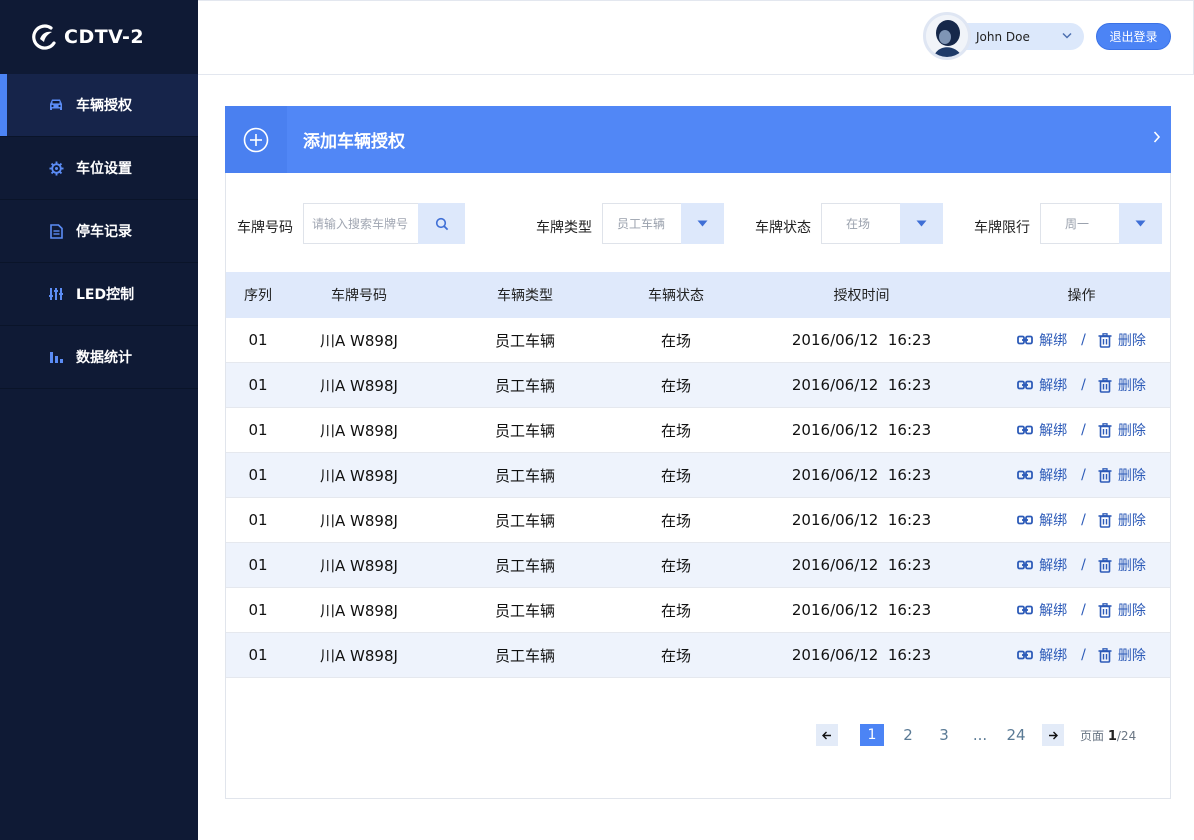 The image size is (1194, 840). I want to click on sidebar-item-statistics: 数据统计, so click(99, 357).